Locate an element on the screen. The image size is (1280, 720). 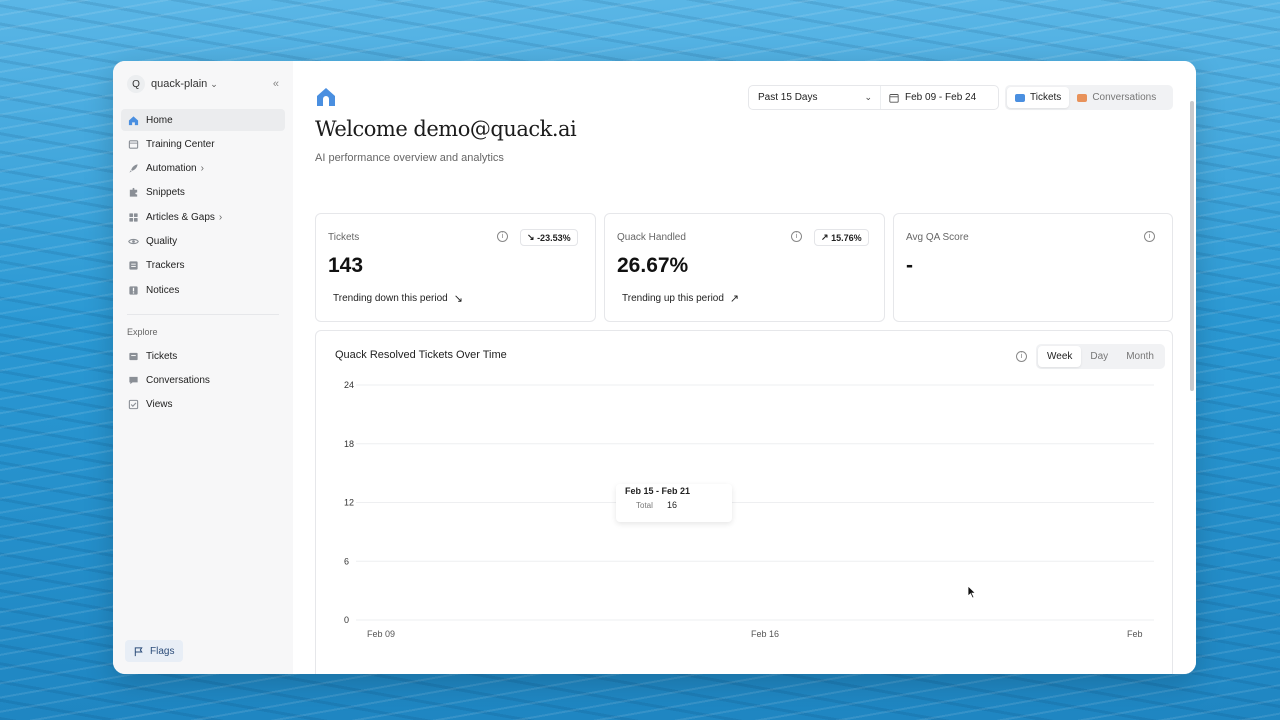
change-value: 15.76% is located at coordinates (846, 237).